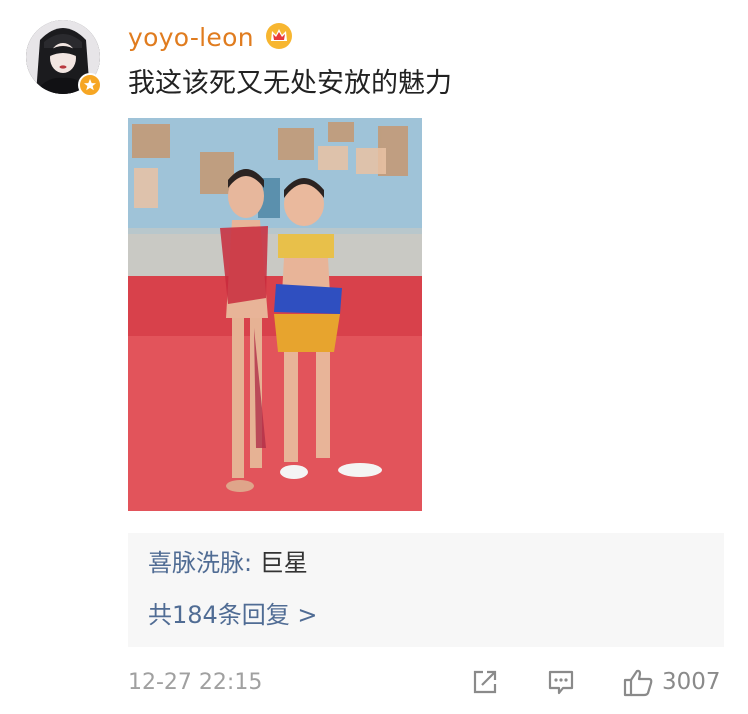  I want to click on timestamp: 12-27 22:15, so click(195, 682).